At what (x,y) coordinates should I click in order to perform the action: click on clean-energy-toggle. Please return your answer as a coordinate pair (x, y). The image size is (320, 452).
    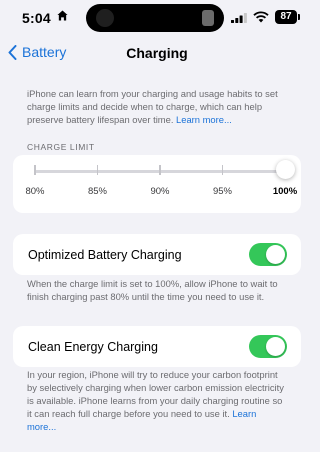
    Looking at the image, I should click on (268, 346).